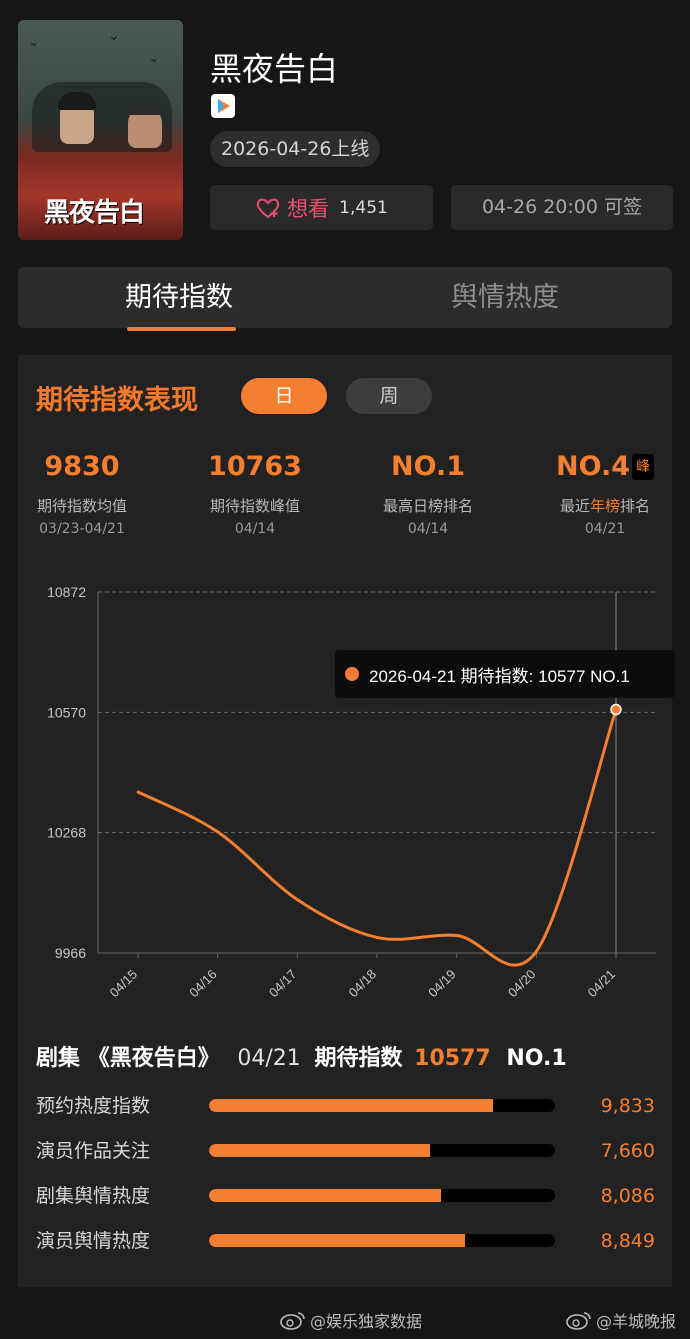 The height and width of the screenshot is (1339, 690). What do you see at coordinates (366, 1321) in the screenshot?
I see `watermark-text: @娱乐独家数据` at bounding box center [366, 1321].